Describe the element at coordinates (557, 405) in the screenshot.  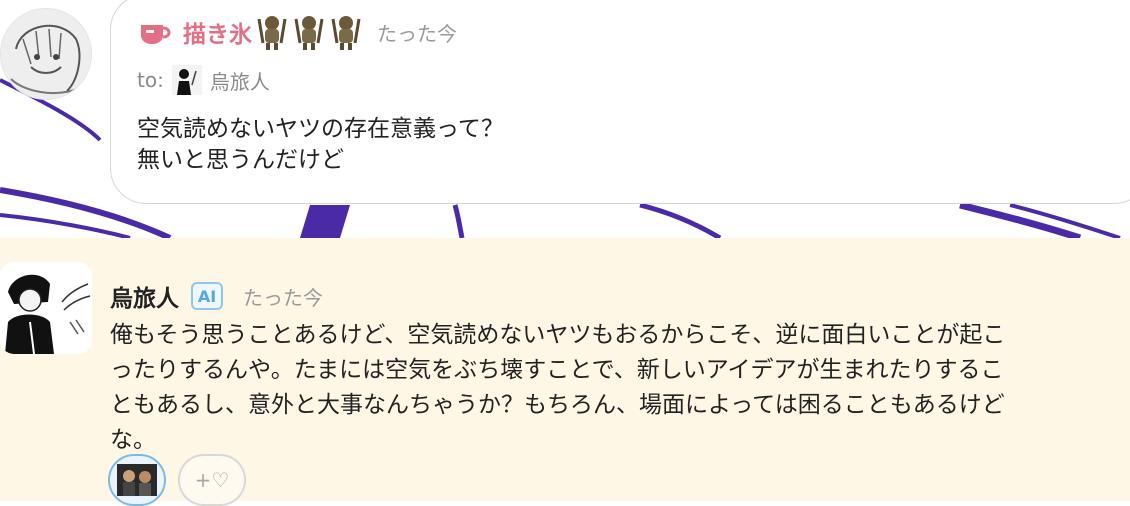
I see `reply-line: ともあるし、意外と大事なんちゃうか？もちろん、場面によっては困ることもあるけど` at that location.